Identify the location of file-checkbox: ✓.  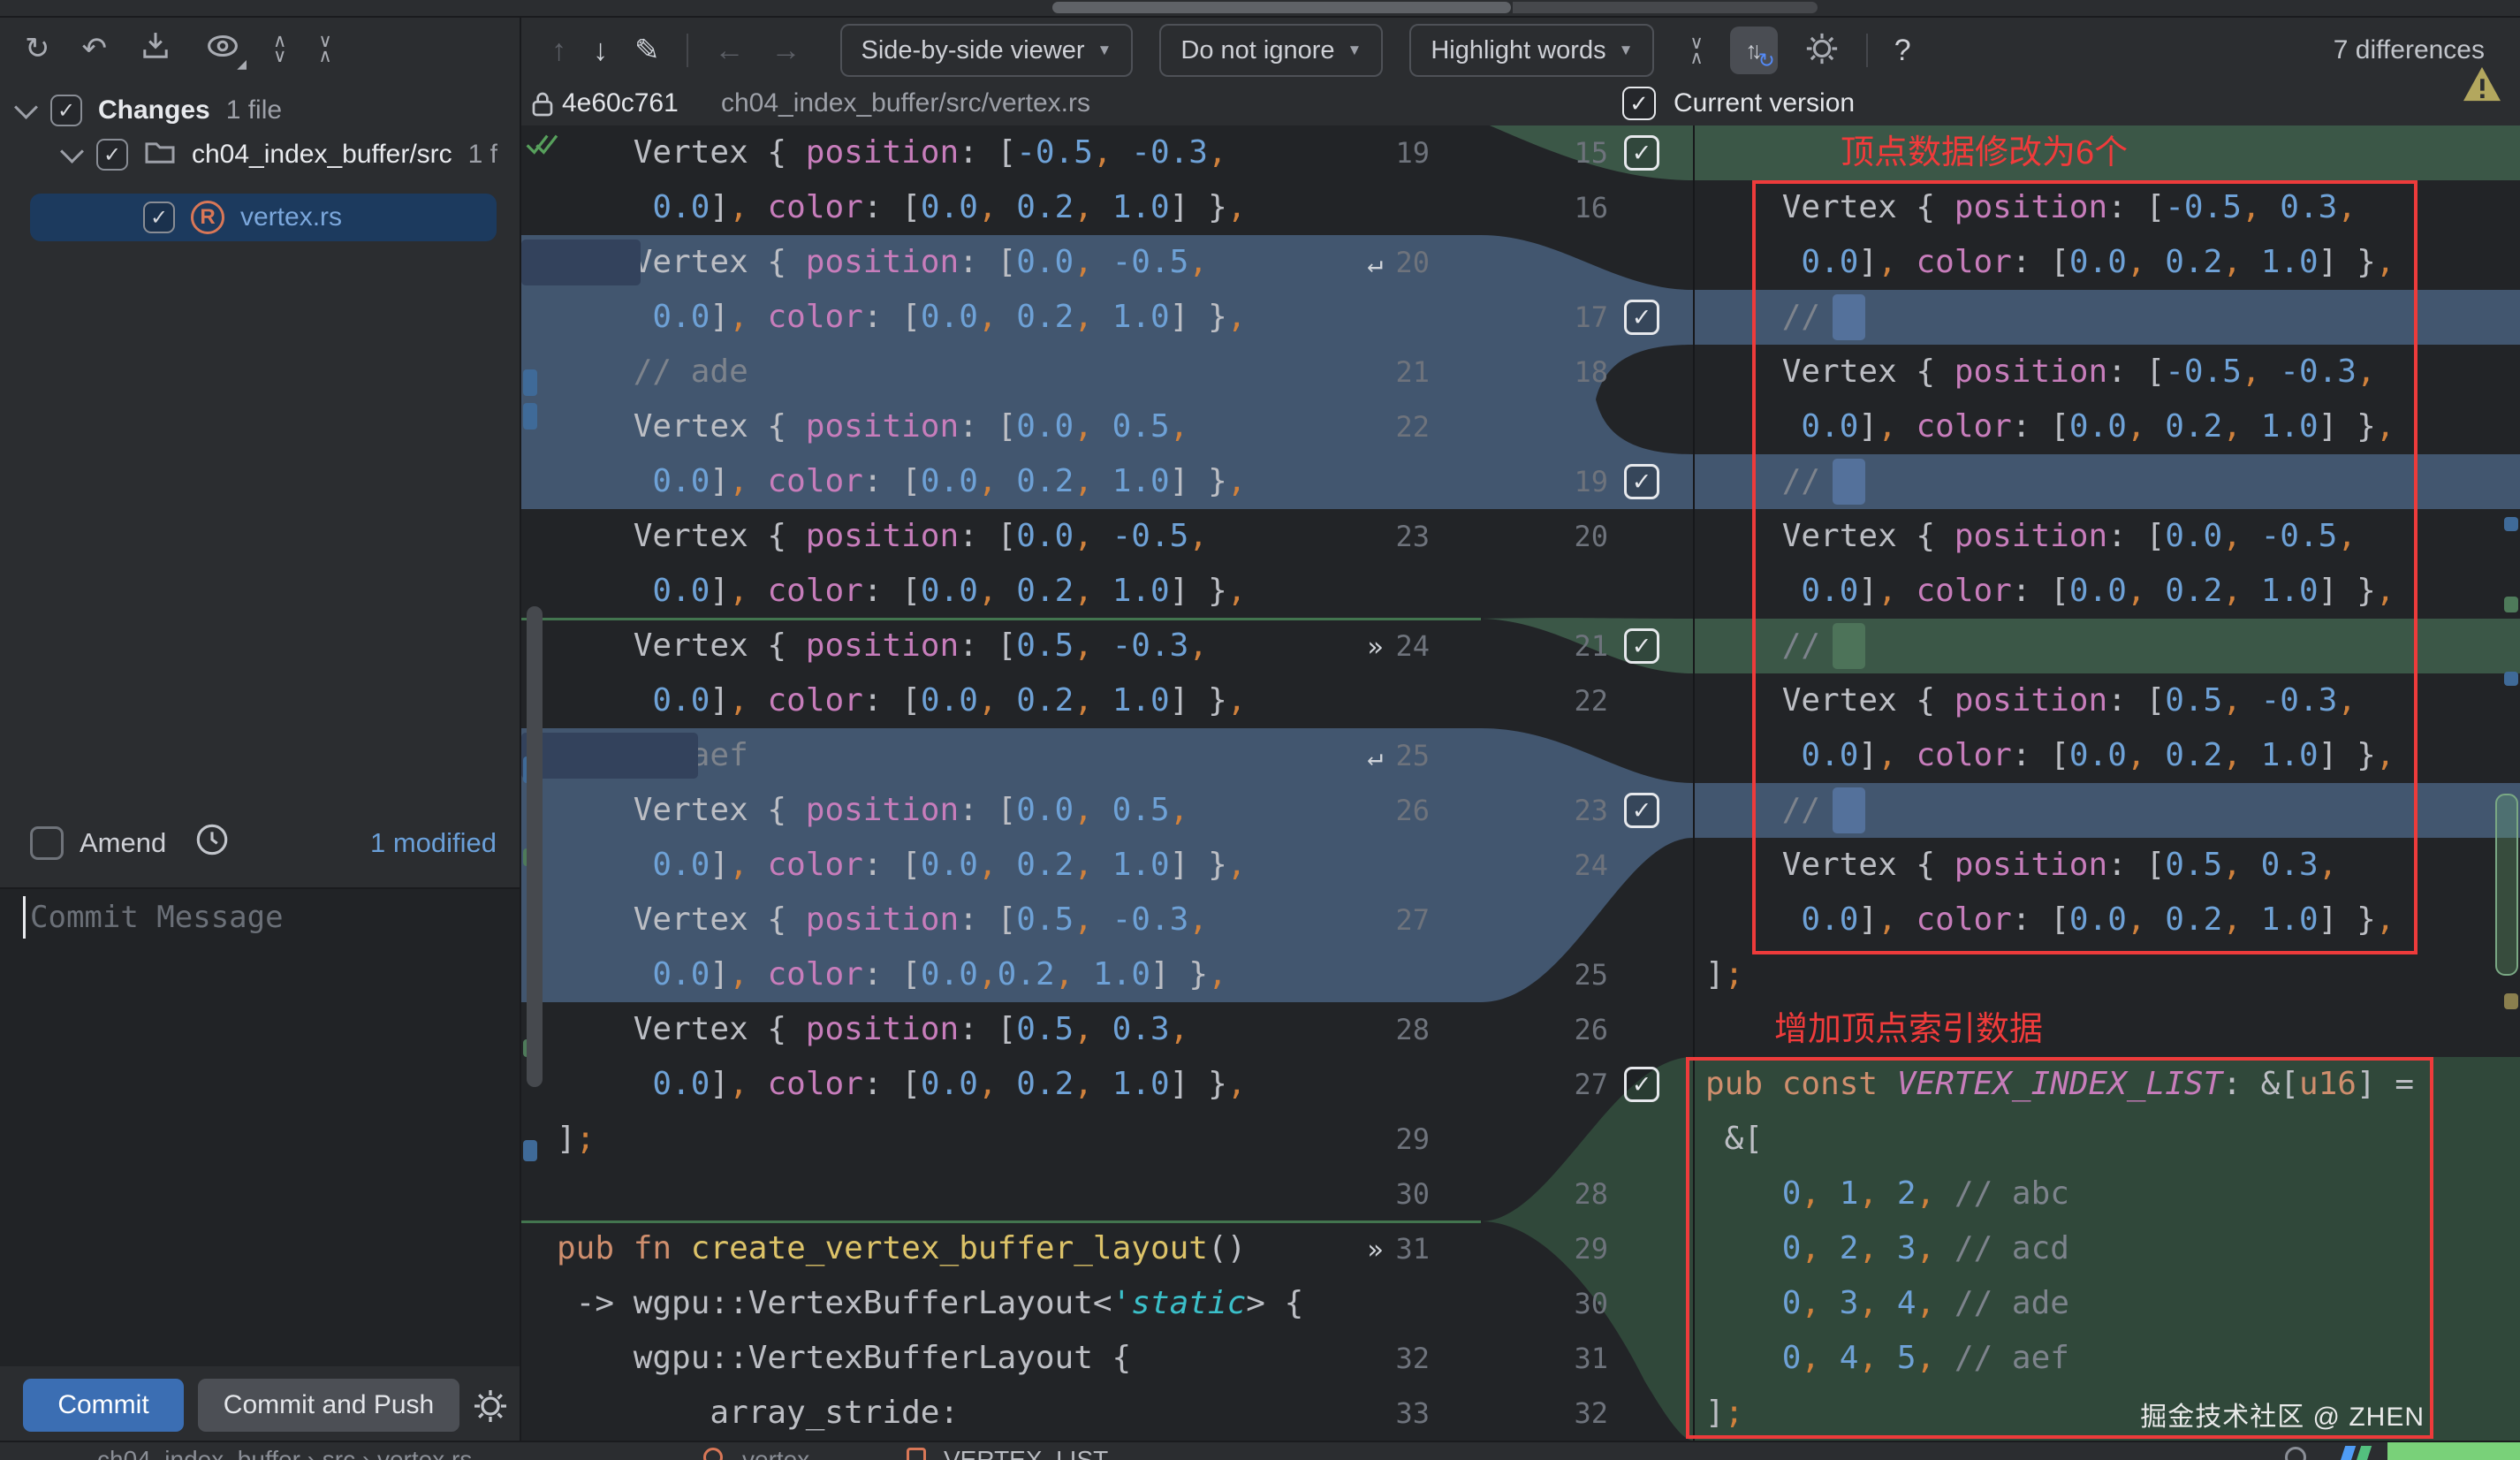
(159, 217).